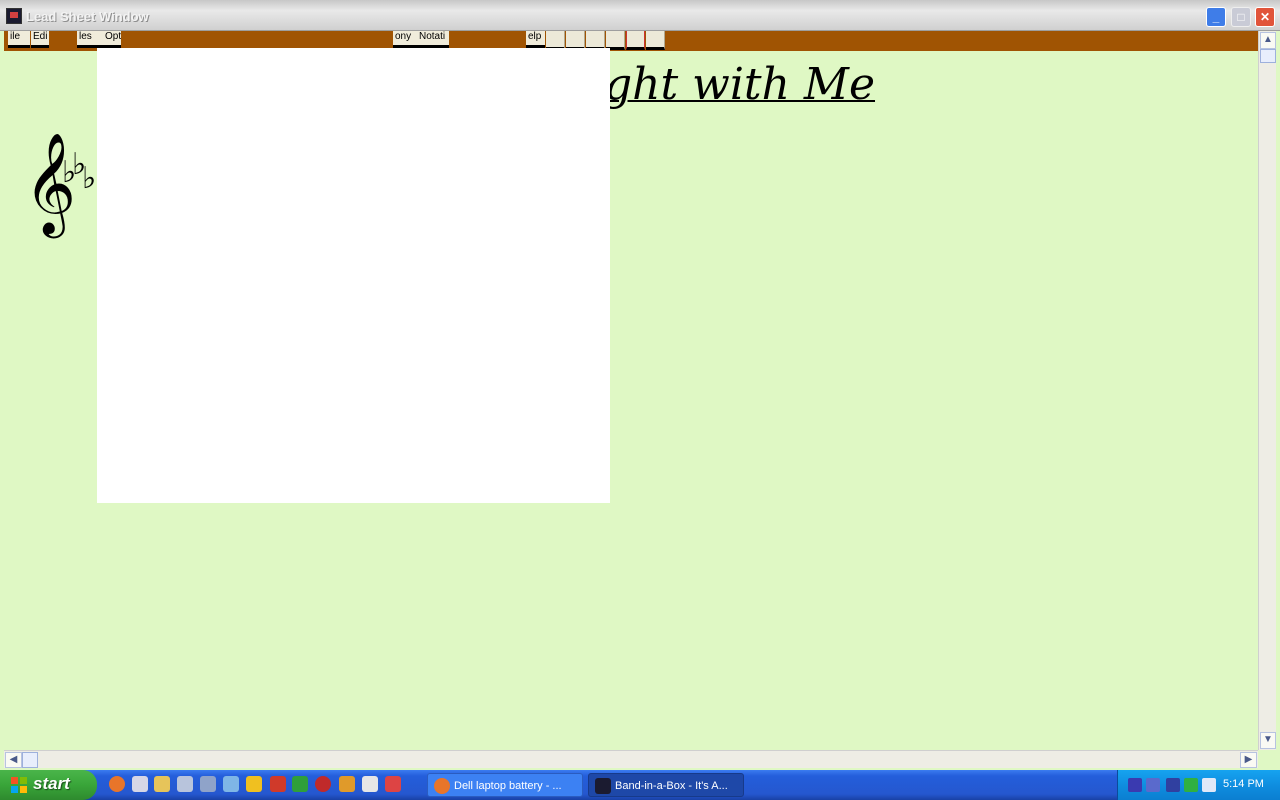 This screenshot has height=800, width=1280. What do you see at coordinates (19, 785) in the screenshot?
I see `windows-logo-icon` at bounding box center [19, 785].